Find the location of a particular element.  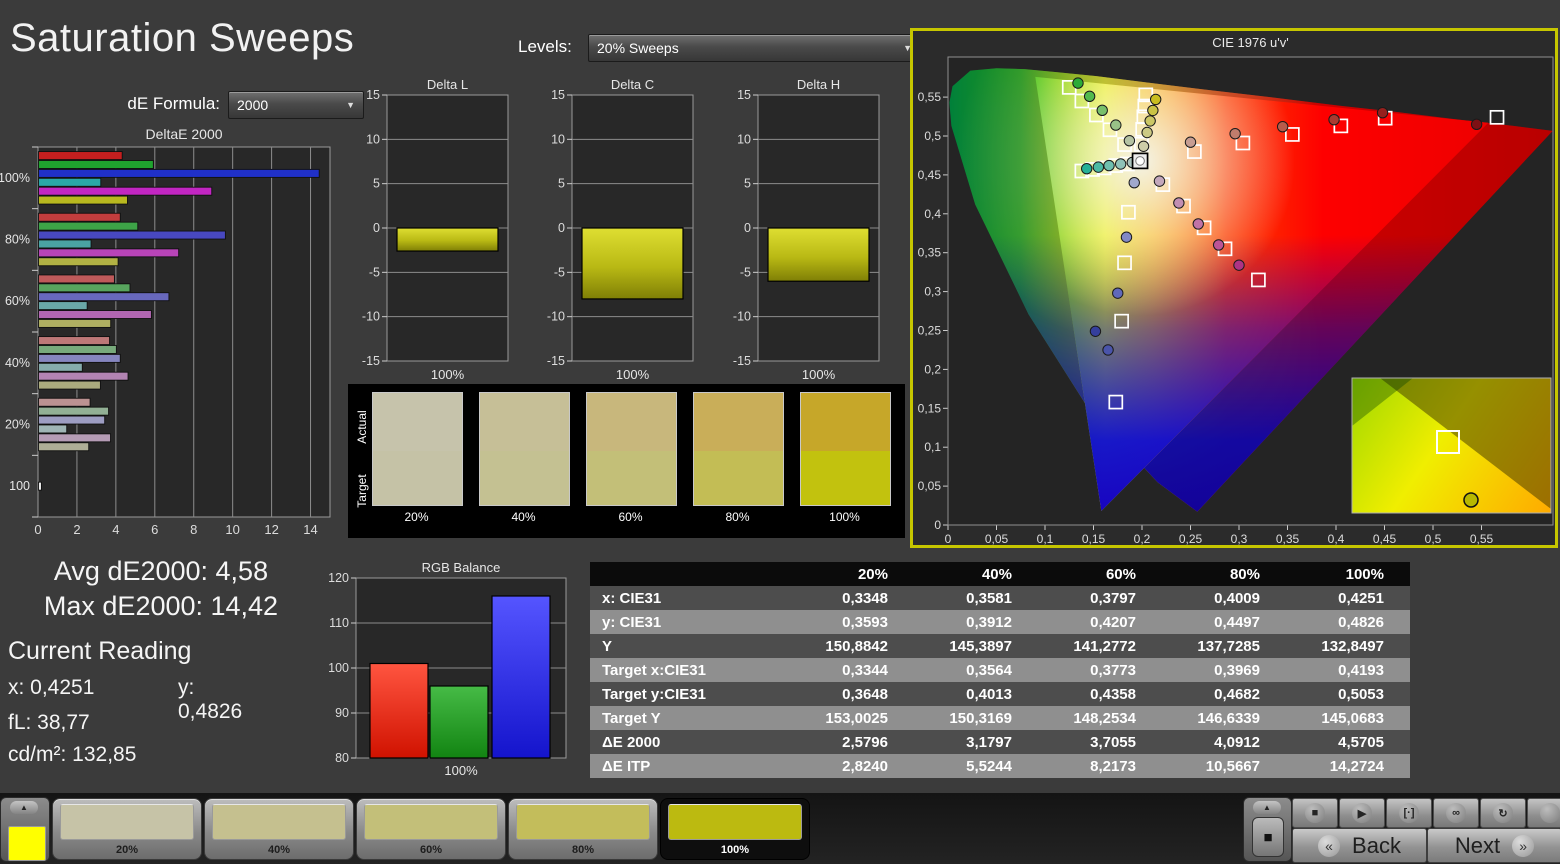

svg-text: 60% is located at coordinates (17, 301).